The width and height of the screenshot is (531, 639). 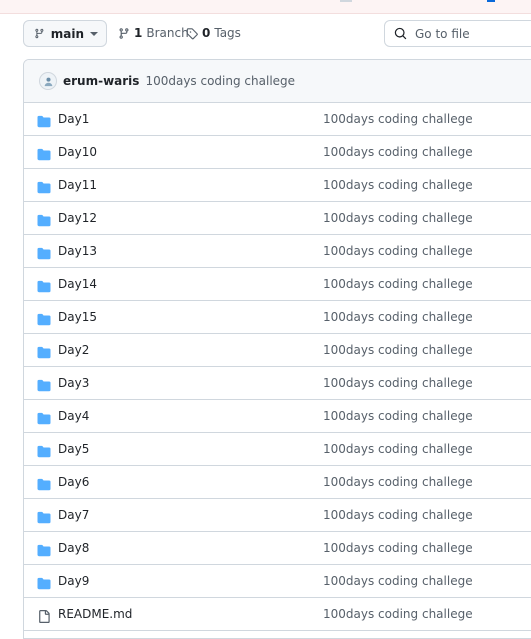 I want to click on file-name-link: Day5, so click(x=73, y=449).